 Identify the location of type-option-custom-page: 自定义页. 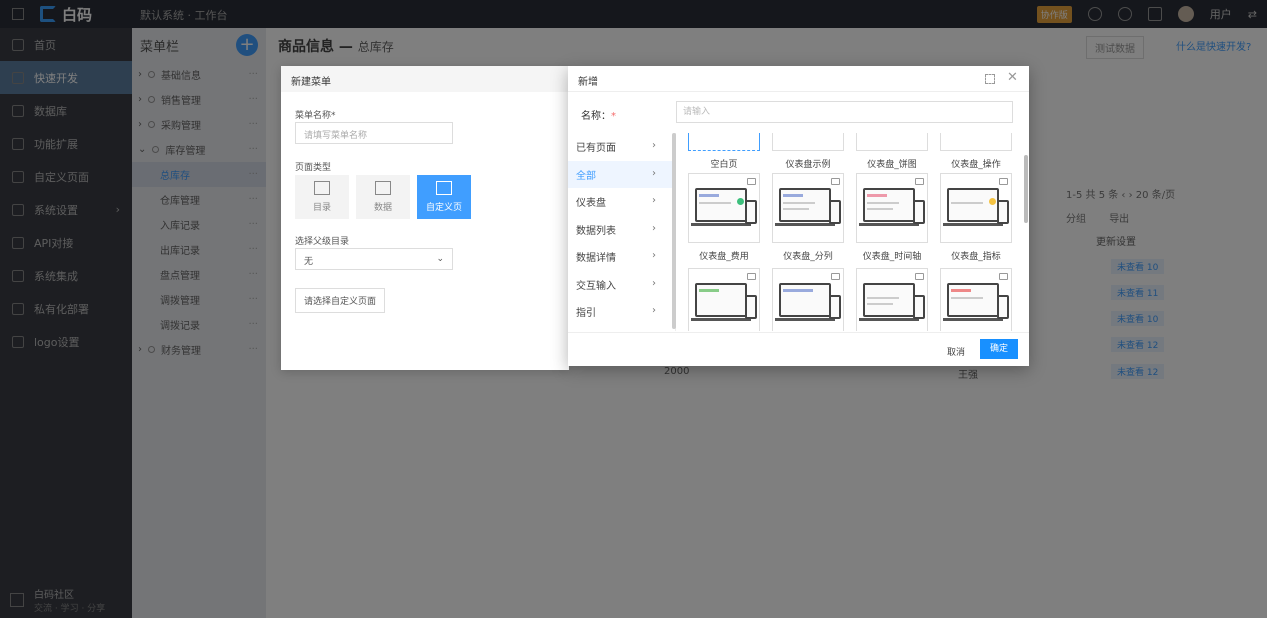
(444, 197).